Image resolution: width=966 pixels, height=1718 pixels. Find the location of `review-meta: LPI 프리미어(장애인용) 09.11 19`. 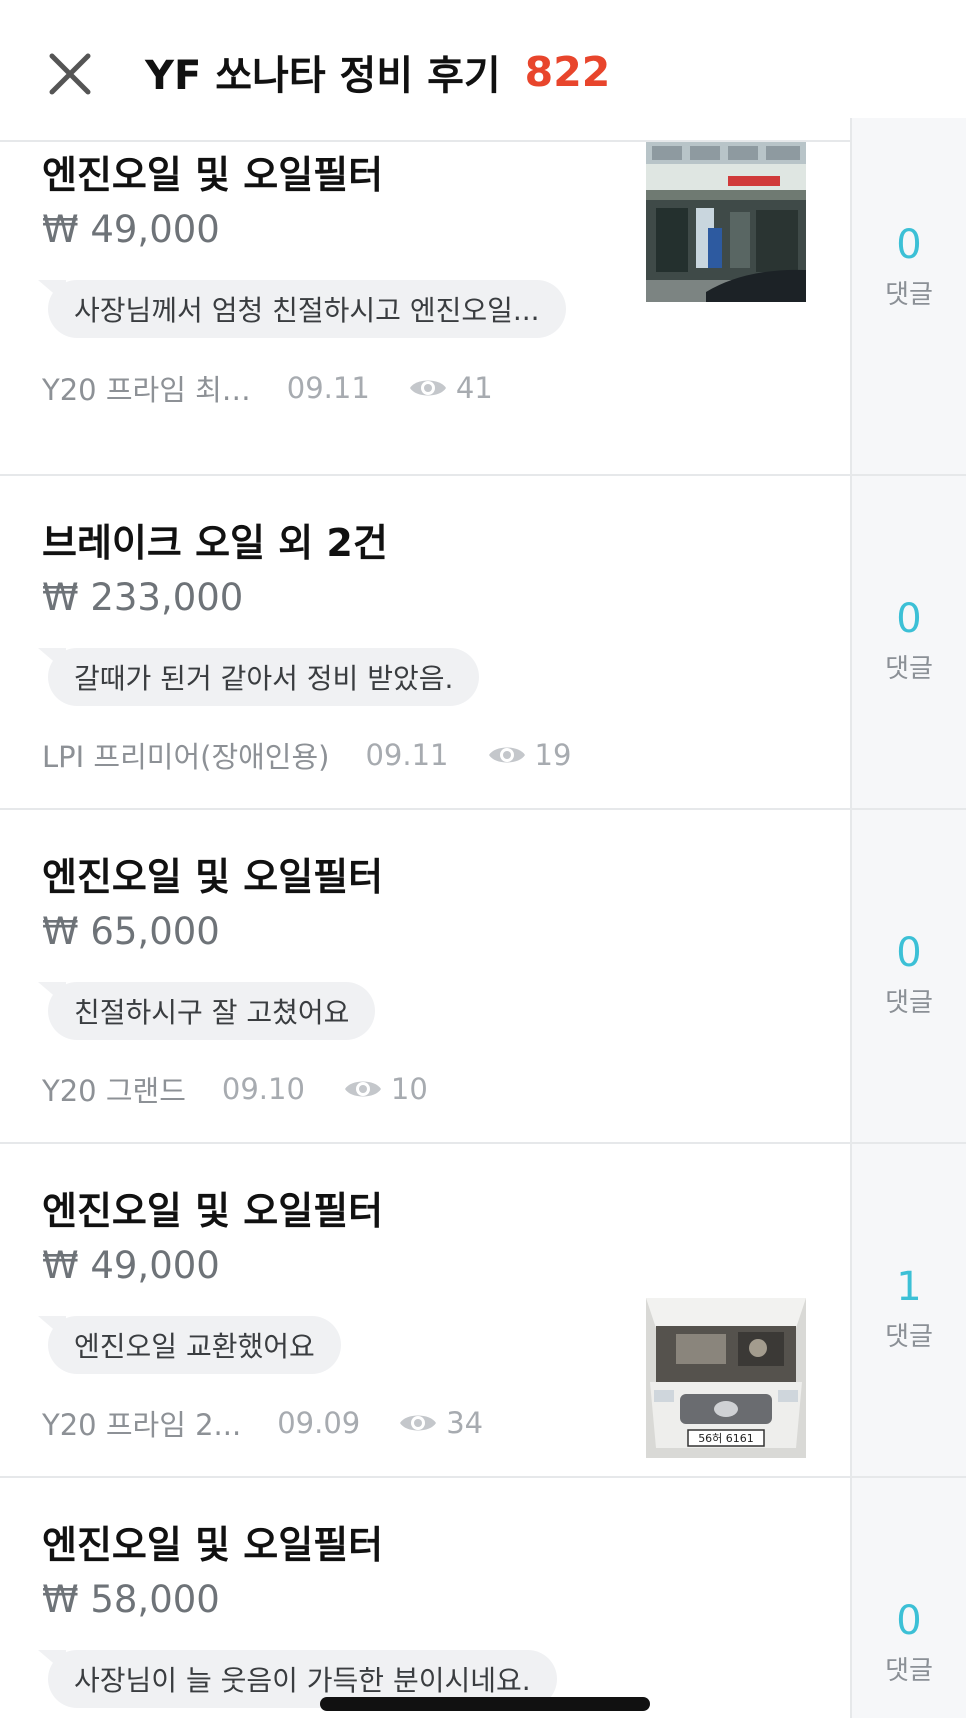

review-meta: LPI 프리미어(장애인용) 09.11 19 is located at coordinates (306, 755).